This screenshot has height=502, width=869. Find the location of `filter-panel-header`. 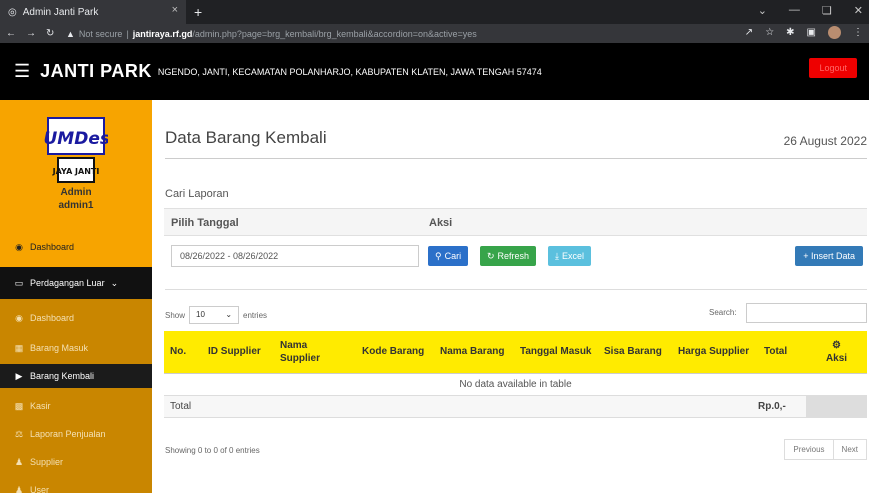

filter-panel-header is located at coordinates (515, 222).